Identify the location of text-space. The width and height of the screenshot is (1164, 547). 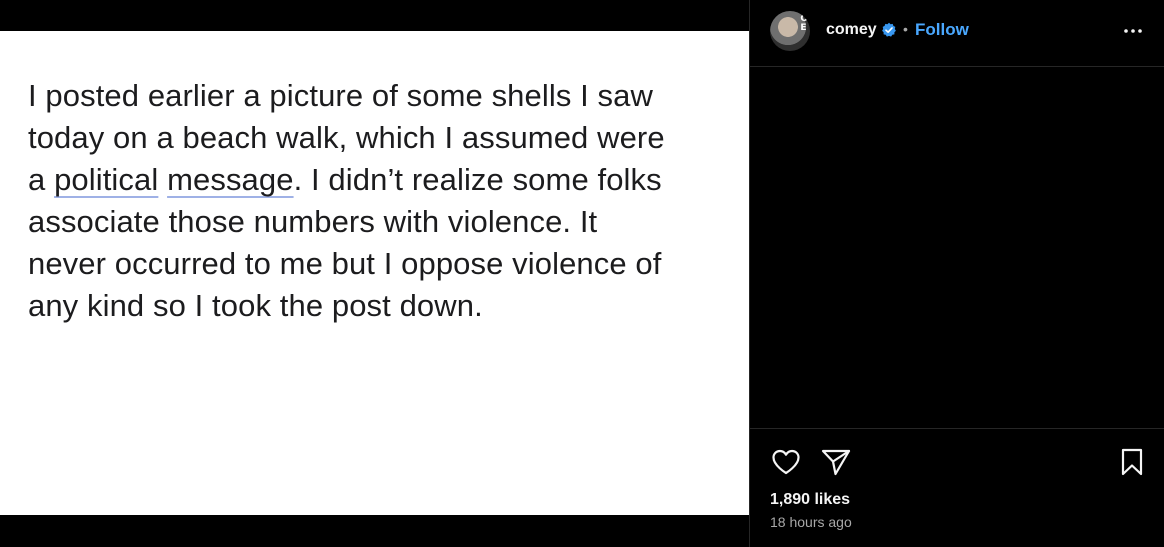
(162, 179).